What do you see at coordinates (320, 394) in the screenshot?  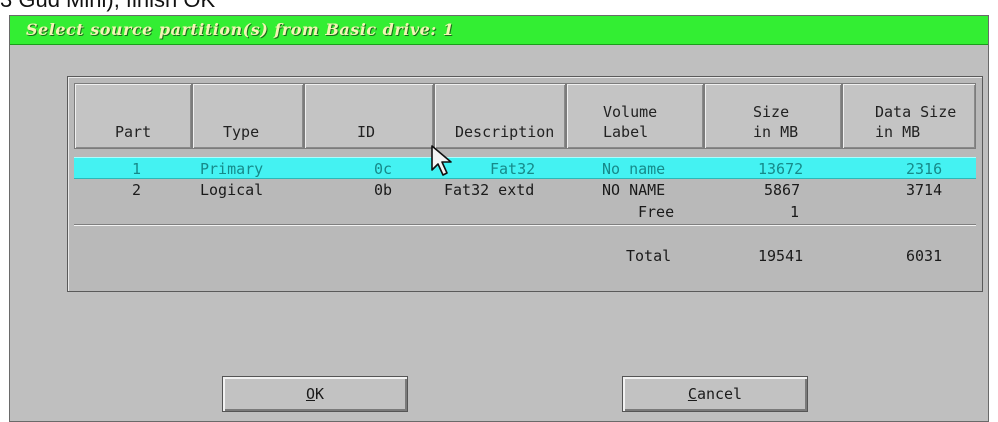 I see `ok-button-label: K` at bounding box center [320, 394].